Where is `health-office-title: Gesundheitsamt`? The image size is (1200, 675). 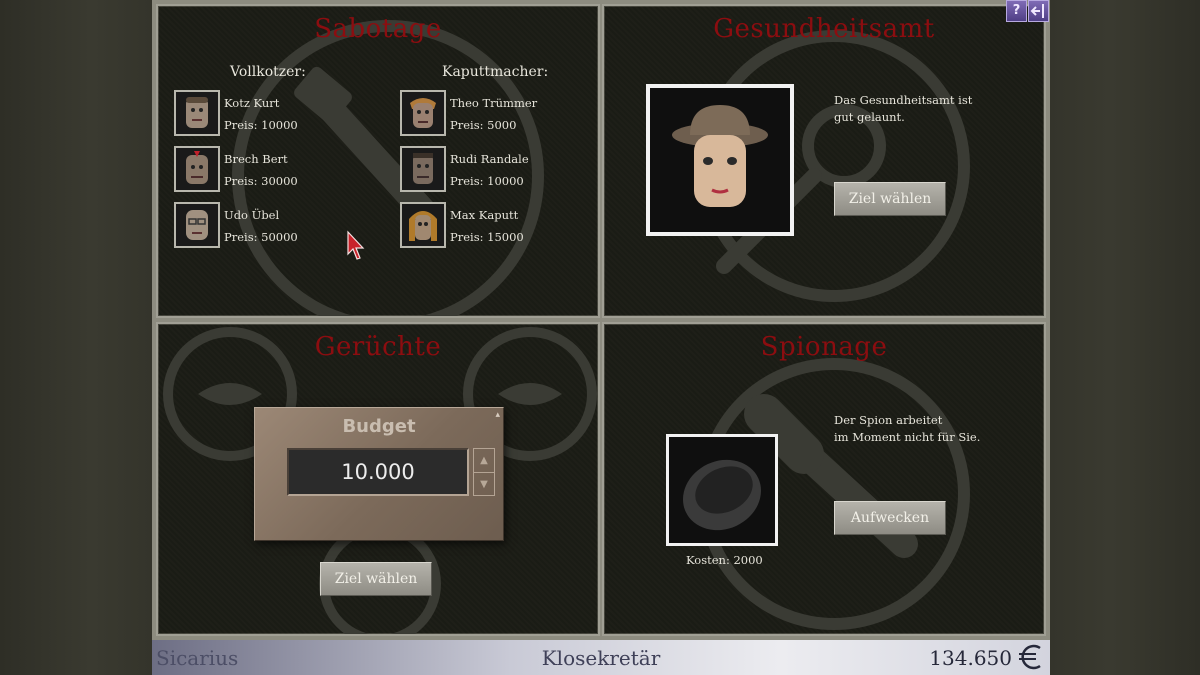 health-office-title: Gesundheitsamt is located at coordinates (824, 29).